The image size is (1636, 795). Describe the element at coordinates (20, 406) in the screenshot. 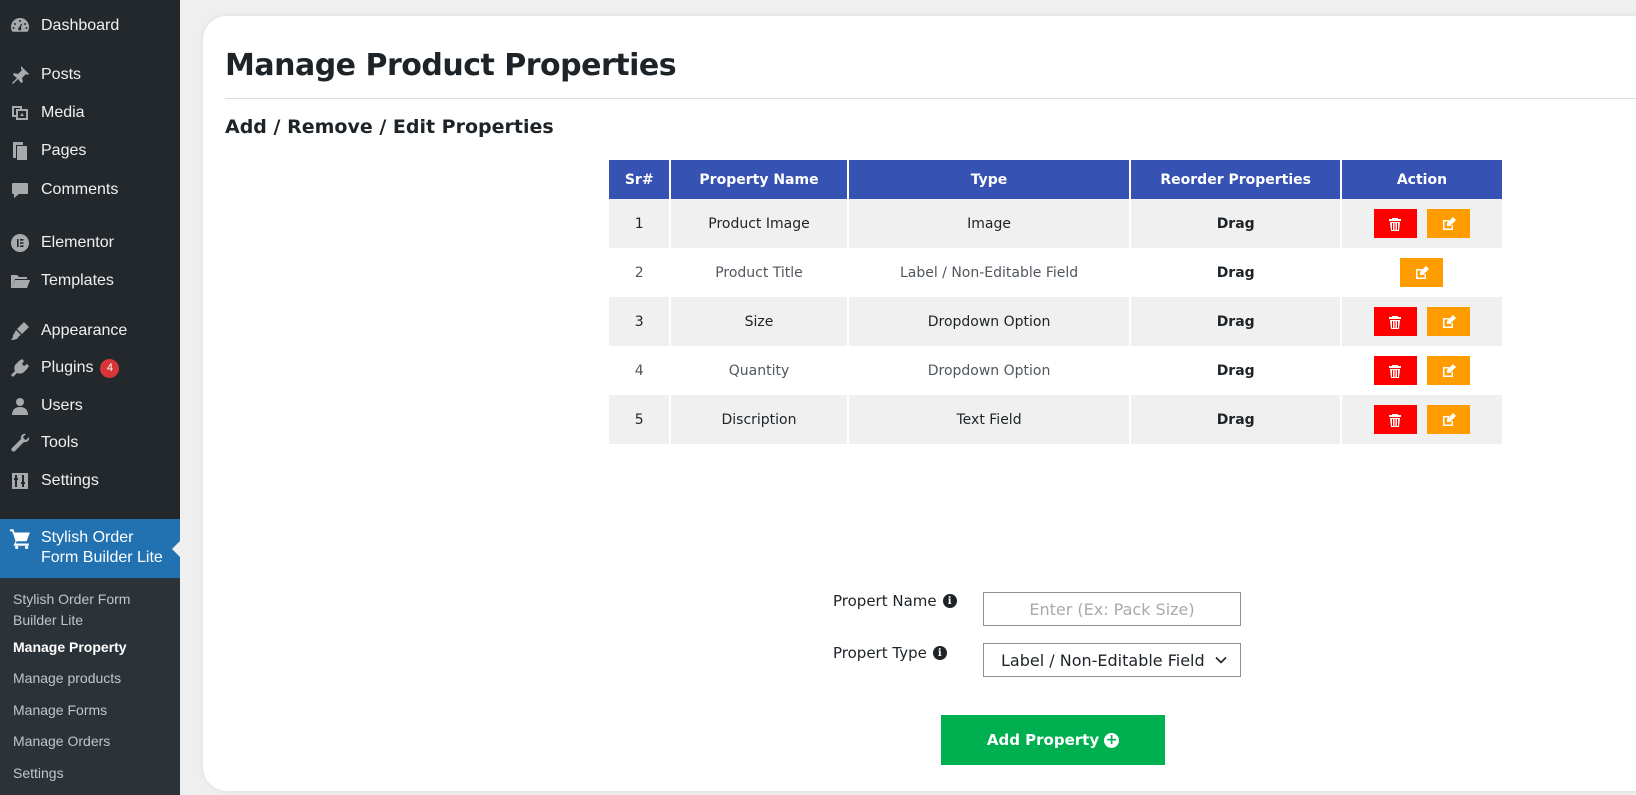

I see `user-icon` at that location.